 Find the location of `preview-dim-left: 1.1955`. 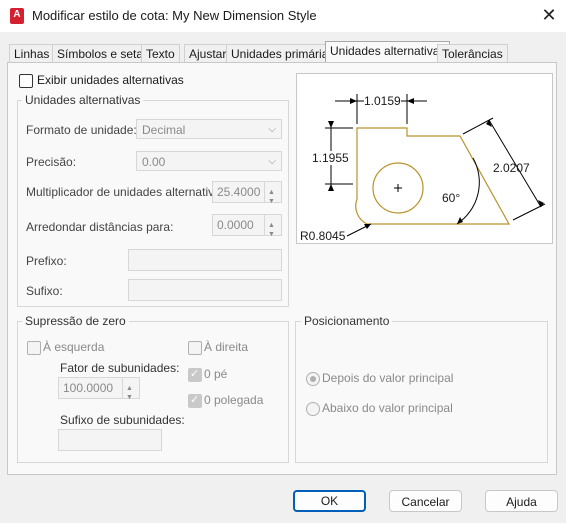

preview-dim-left: 1.1955 is located at coordinates (330, 158).